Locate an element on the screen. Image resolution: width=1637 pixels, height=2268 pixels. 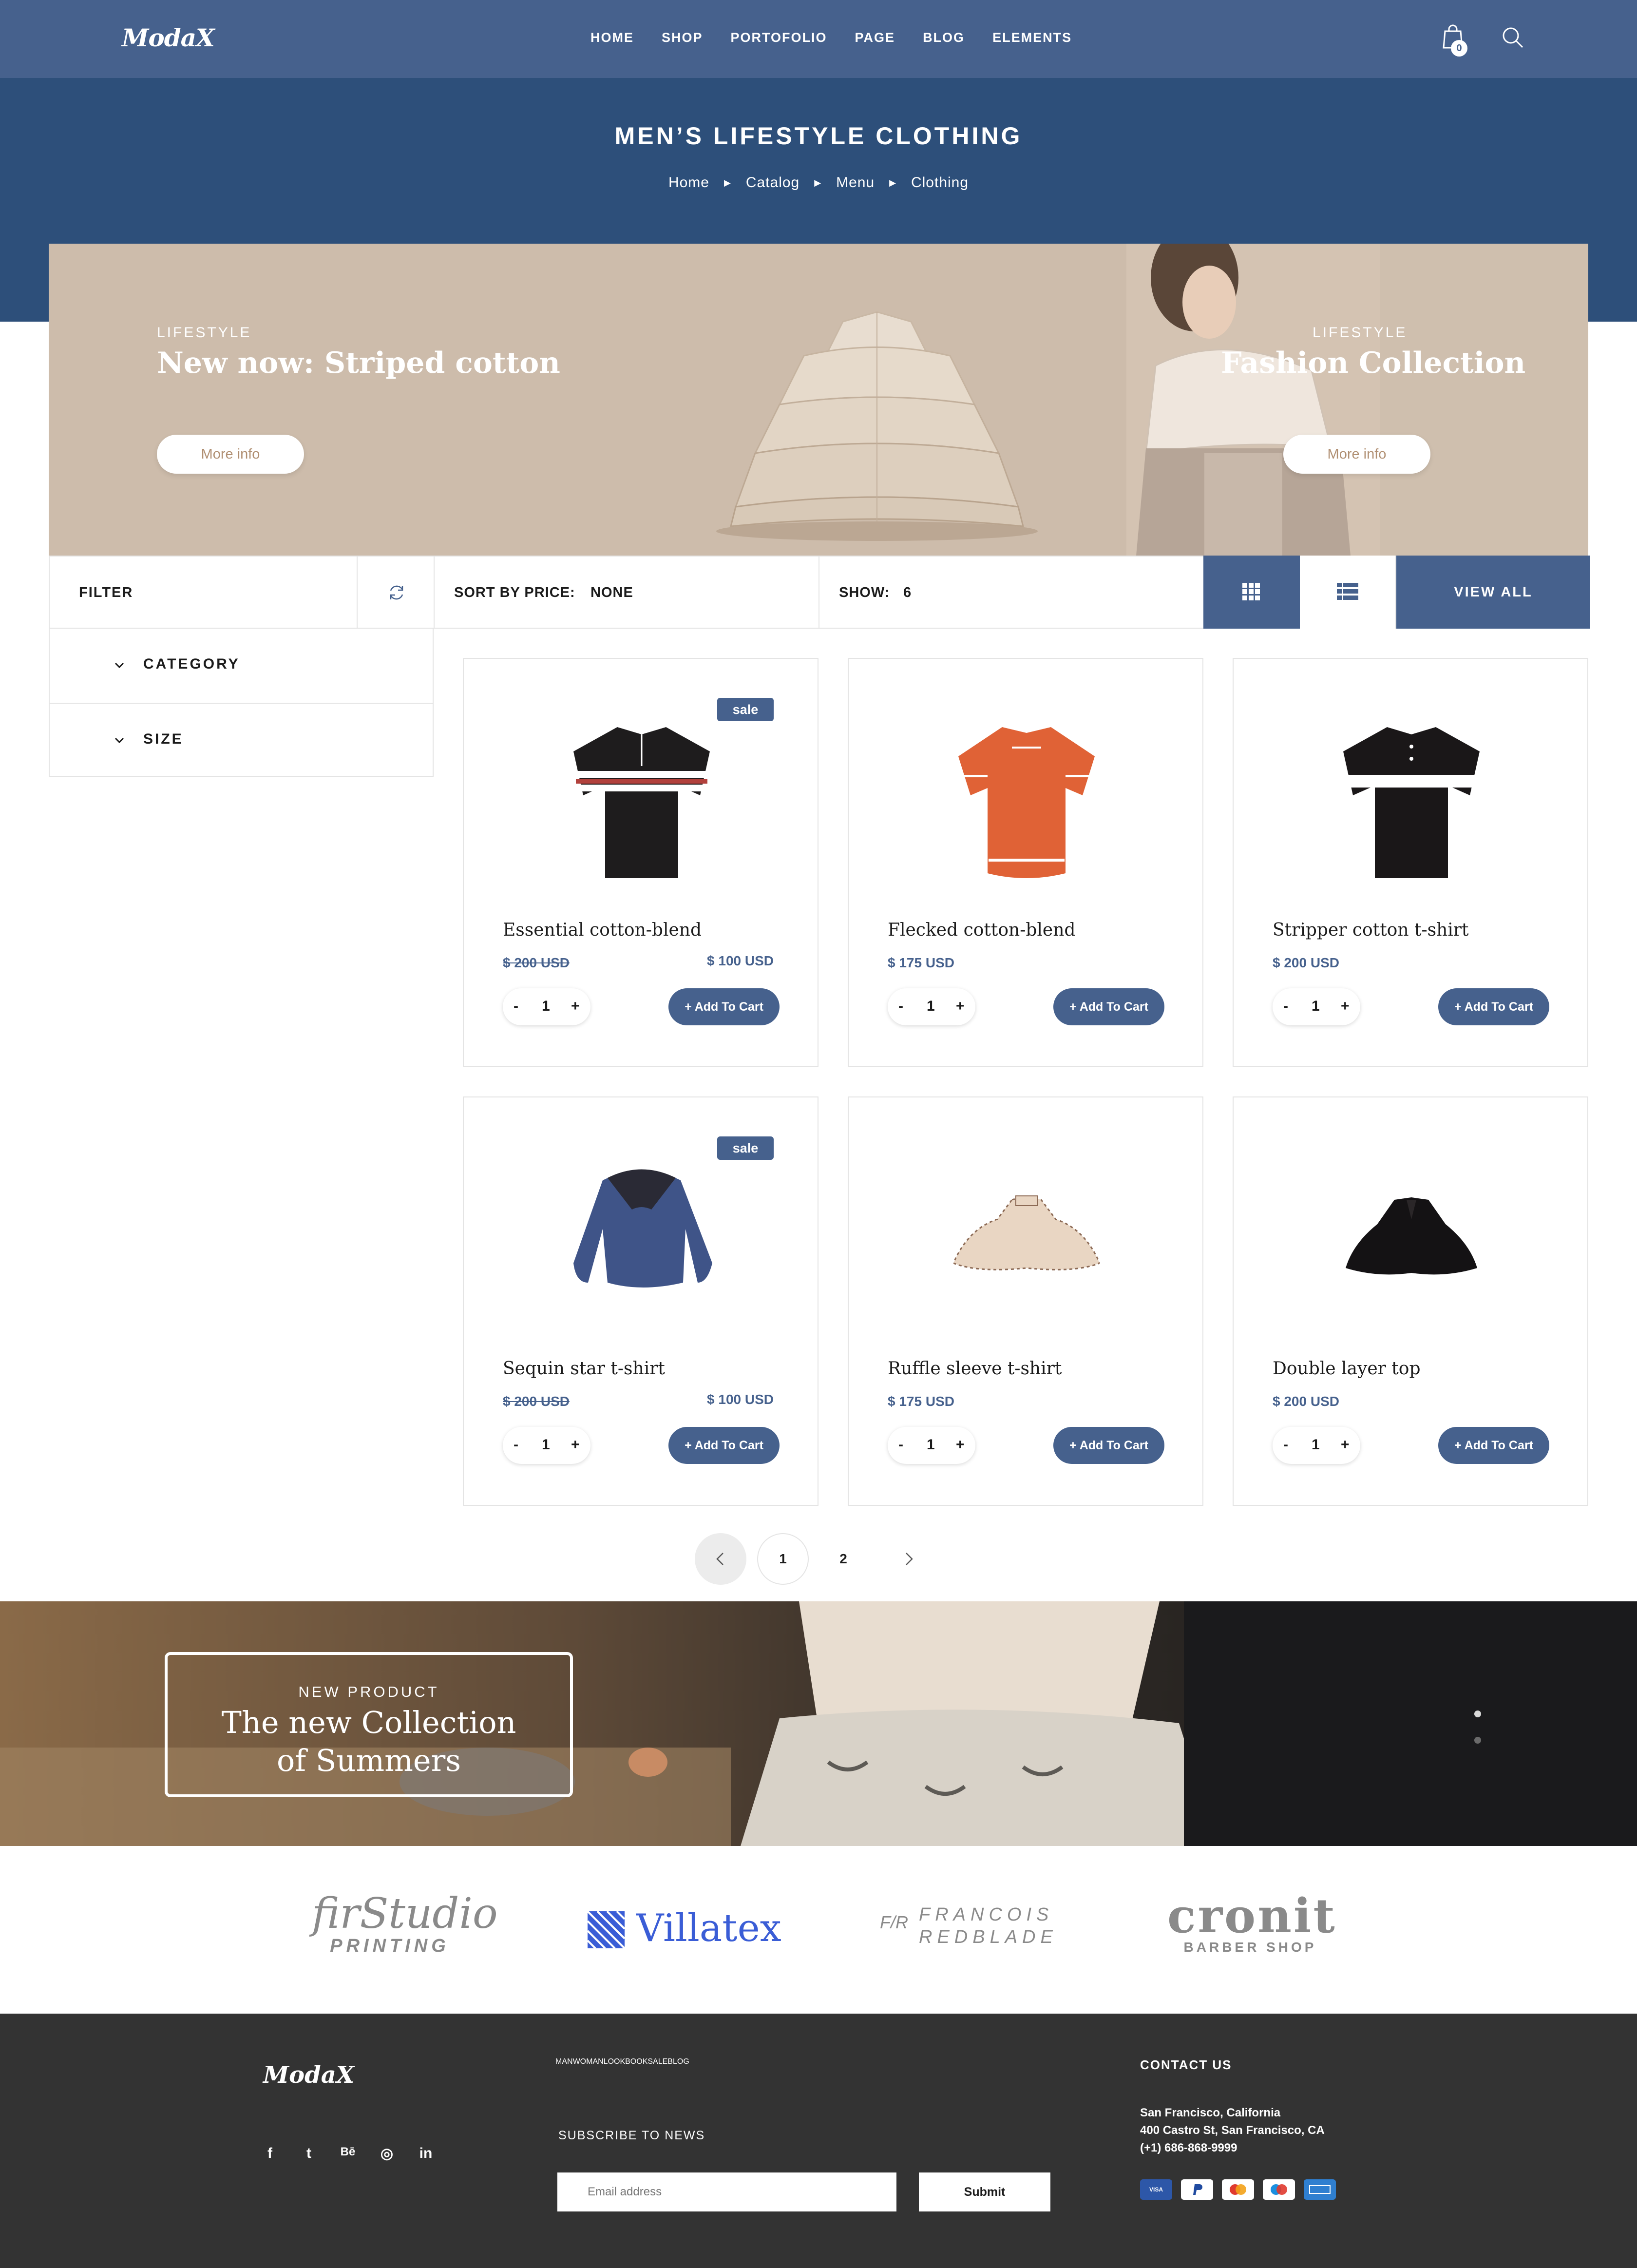
page-1-button: 1 is located at coordinates (783, 1559).